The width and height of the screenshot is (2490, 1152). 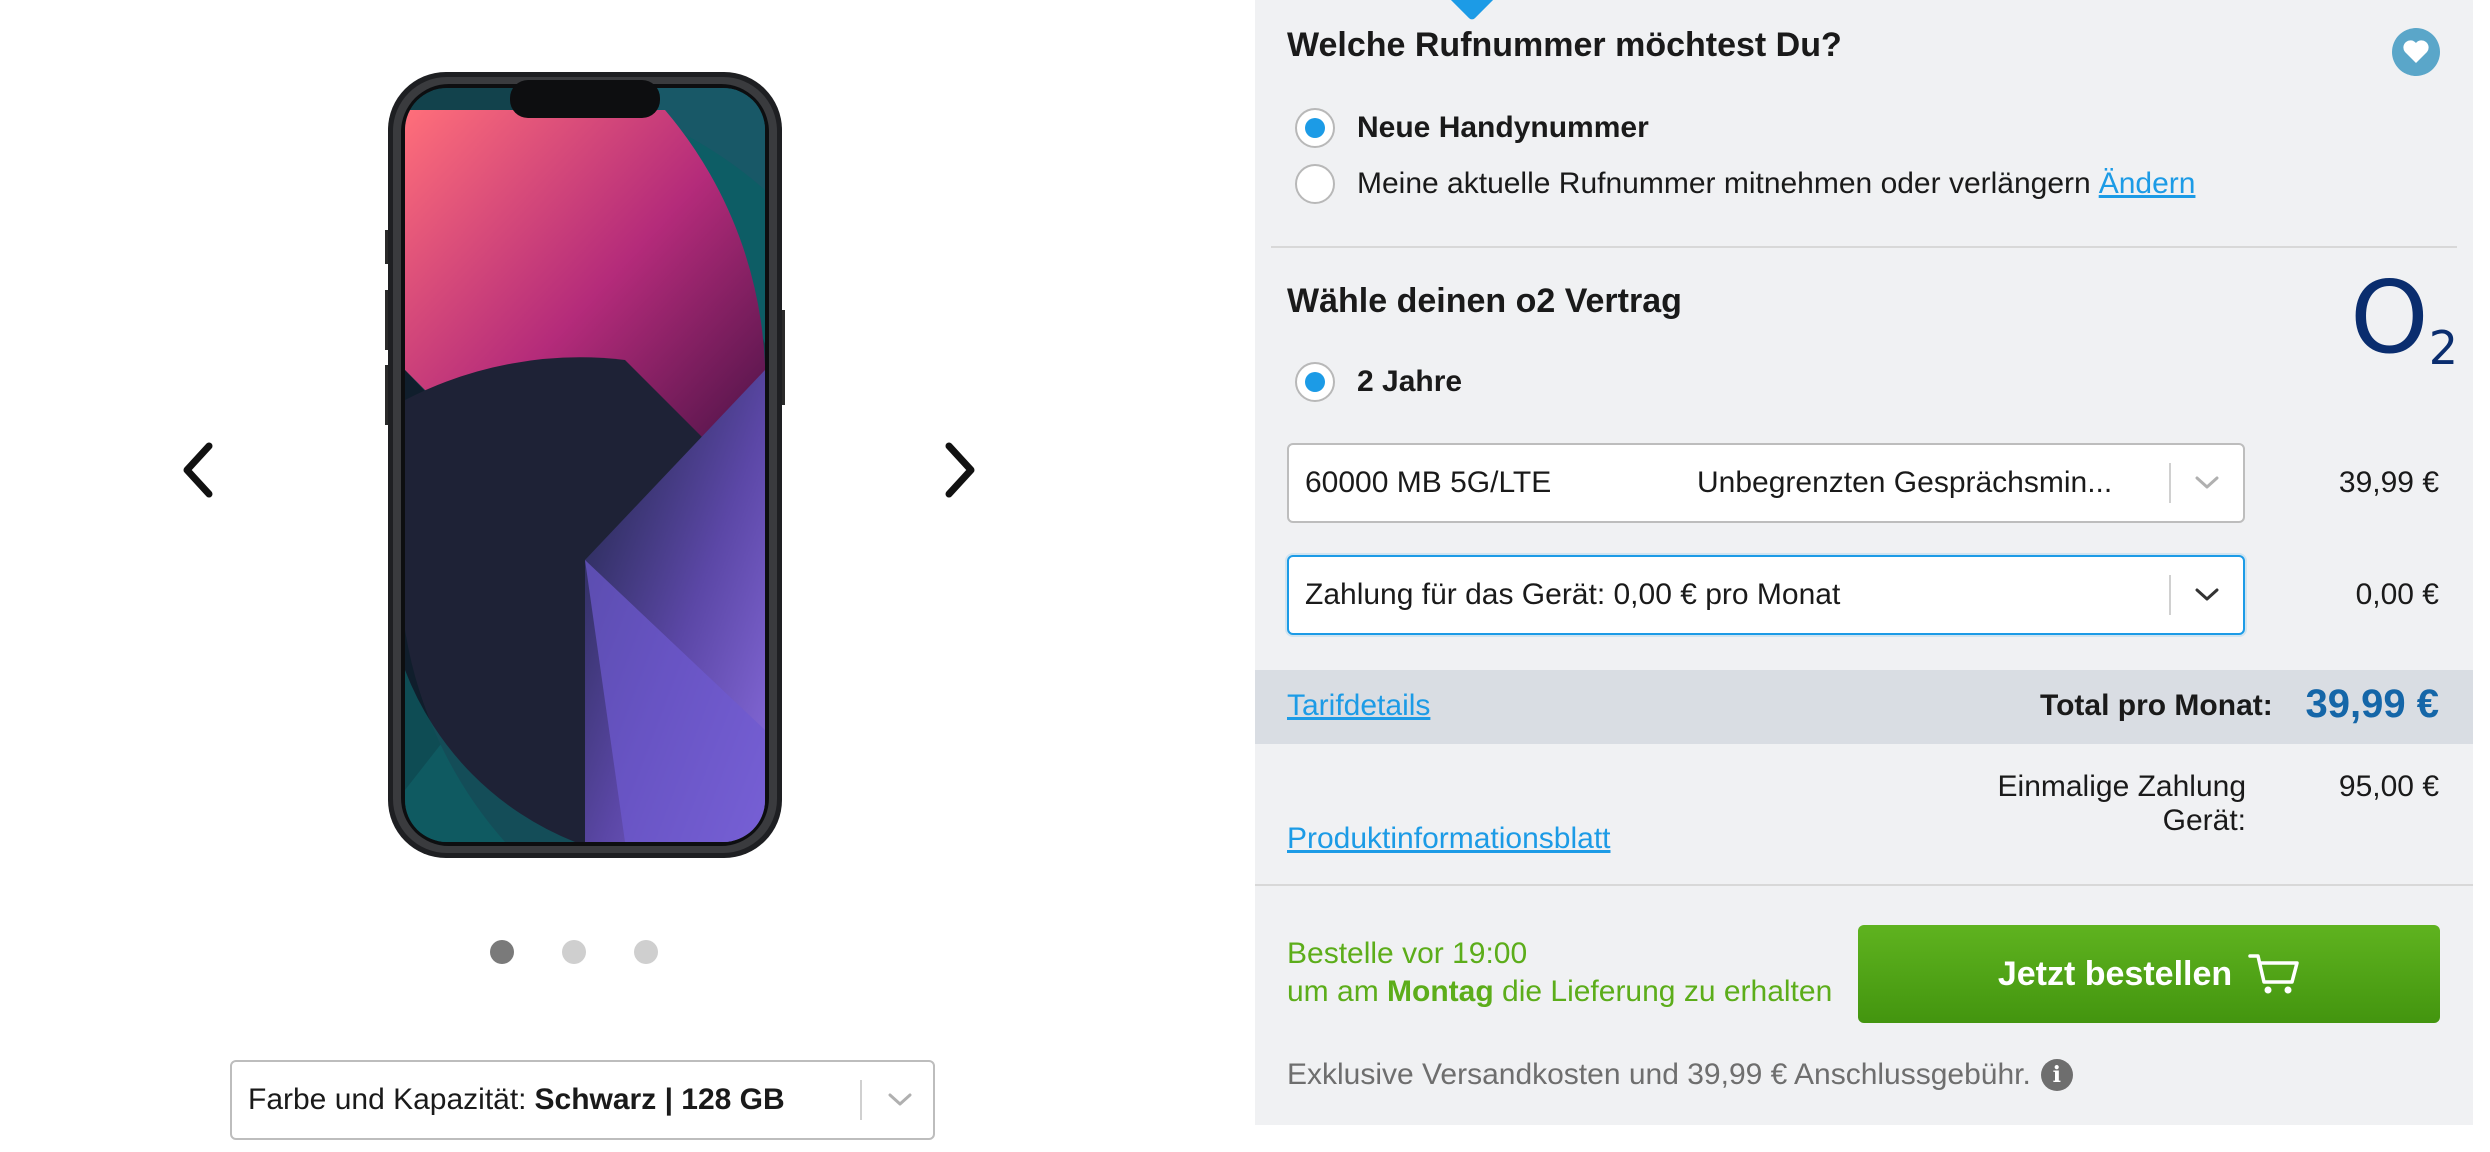 I want to click on radio-term-2-years: 2 Jahre, so click(x=1378, y=382).